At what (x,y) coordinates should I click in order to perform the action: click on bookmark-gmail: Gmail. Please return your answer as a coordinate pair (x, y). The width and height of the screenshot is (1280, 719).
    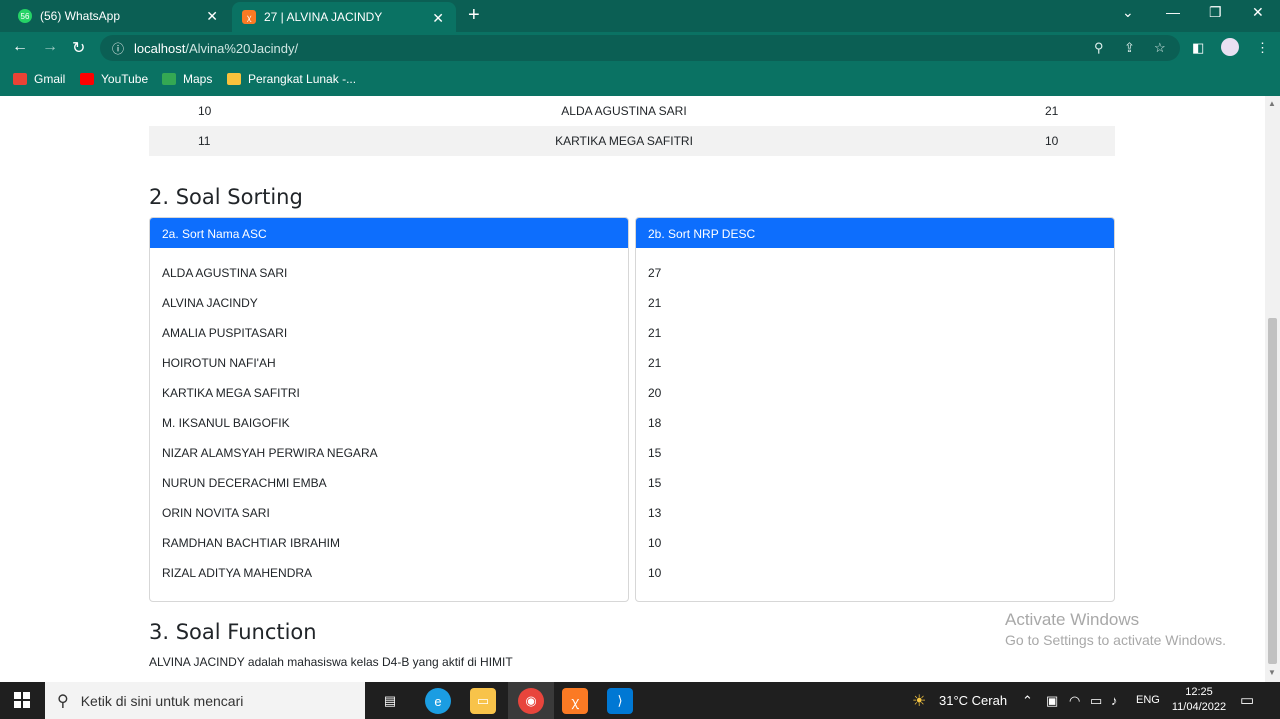
    Looking at the image, I should click on (39, 79).